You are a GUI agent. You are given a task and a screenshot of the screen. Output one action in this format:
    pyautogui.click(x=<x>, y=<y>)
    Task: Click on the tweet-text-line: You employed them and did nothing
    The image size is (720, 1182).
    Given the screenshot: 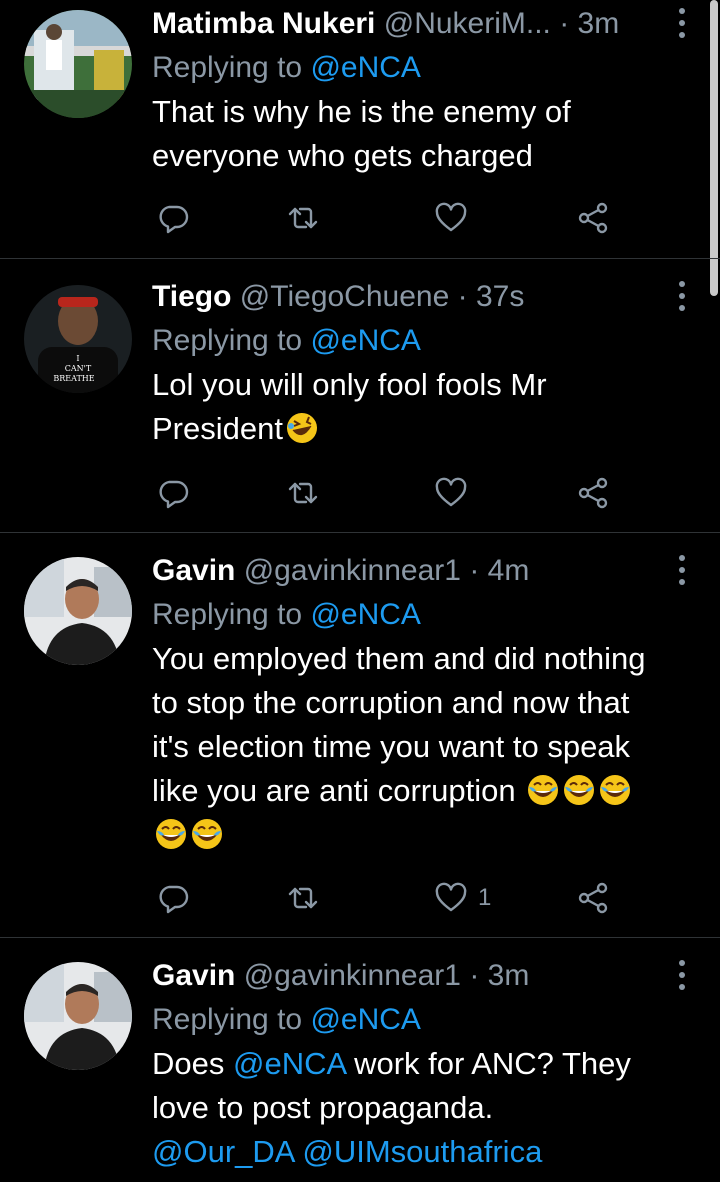 What is the action you would take?
    pyautogui.click(x=399, y=658)
    